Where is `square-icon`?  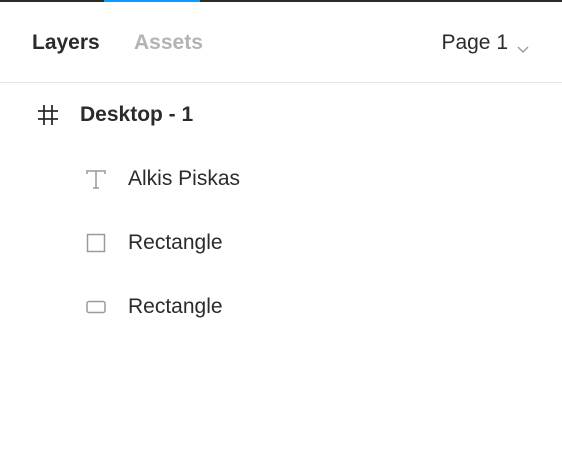 square-icon is located at coordinates (96, 243).